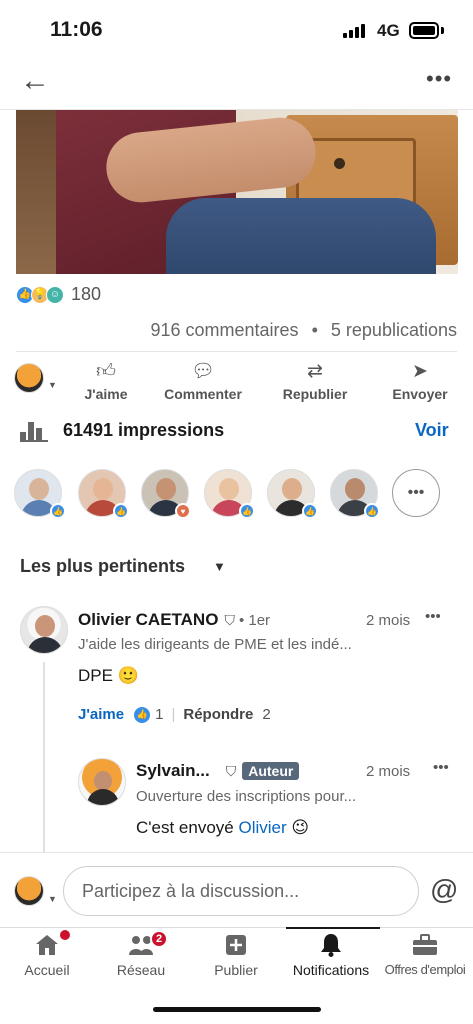 This screenshot has height=1024, width=473. Describe the element at coordinates (218, 771) in the screenshot. I see `reply-header: Sylvain... ⛉ Auteur` at that location.